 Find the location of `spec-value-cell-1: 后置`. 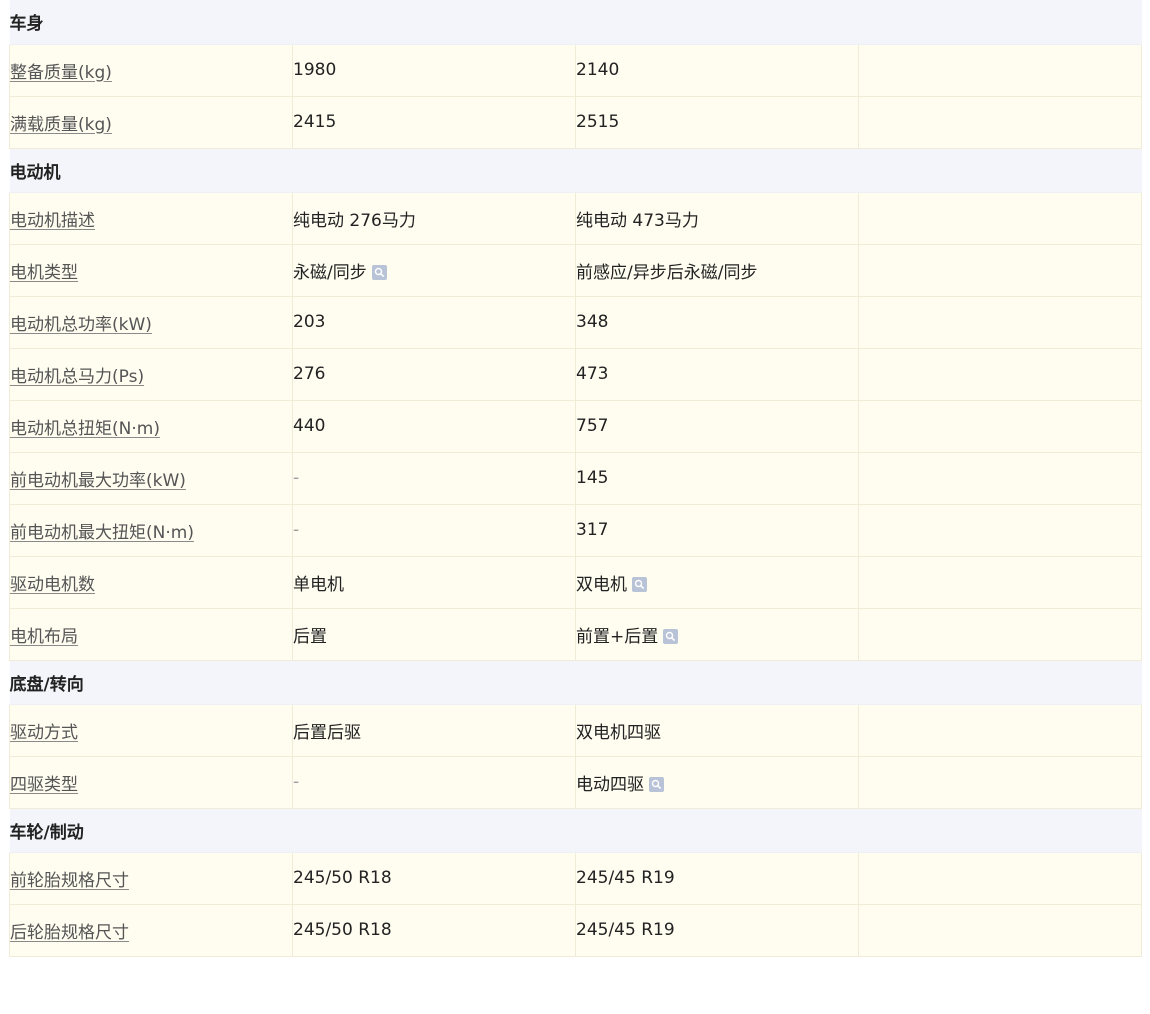

spec-value-cell-1: 后置 is located at coordinates (434, 634).